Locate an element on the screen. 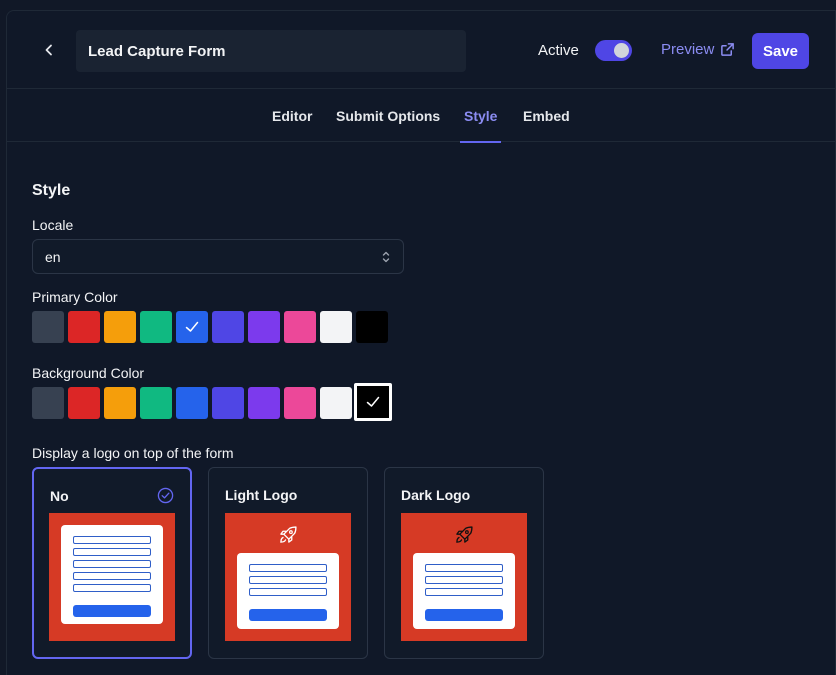 The height and width of the screenshot is (675, 836). toggle-knob is located at coordinates (621, 50).